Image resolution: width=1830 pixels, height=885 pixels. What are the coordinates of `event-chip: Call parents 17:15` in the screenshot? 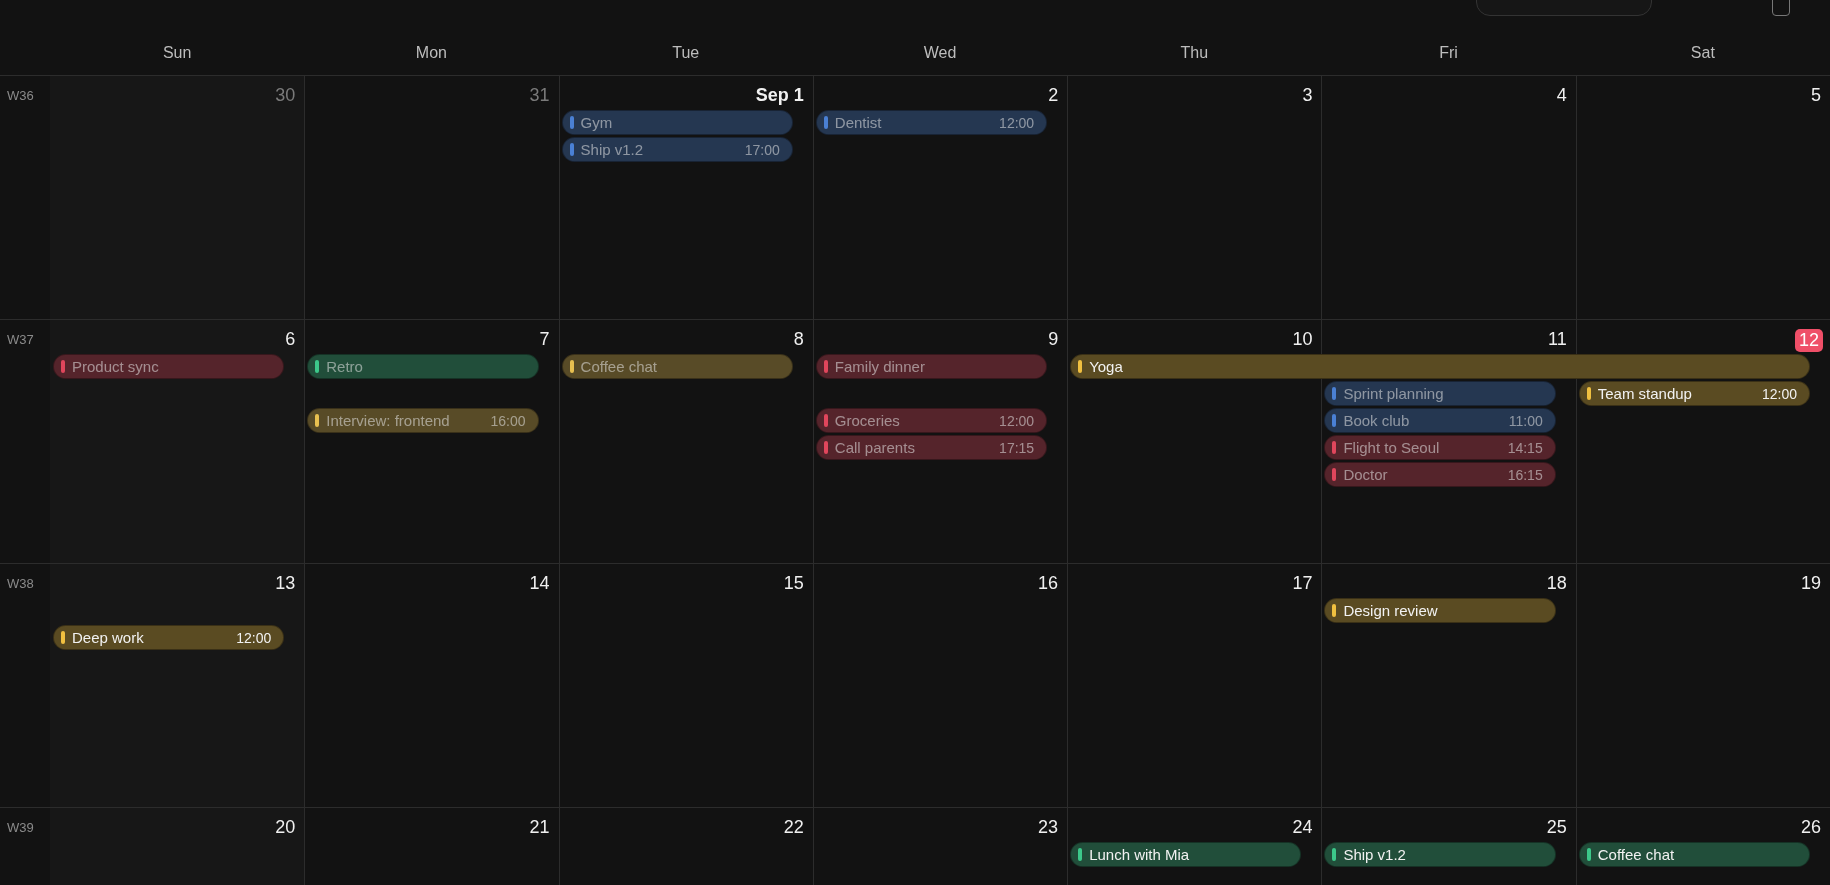 It's located at (931, 447).